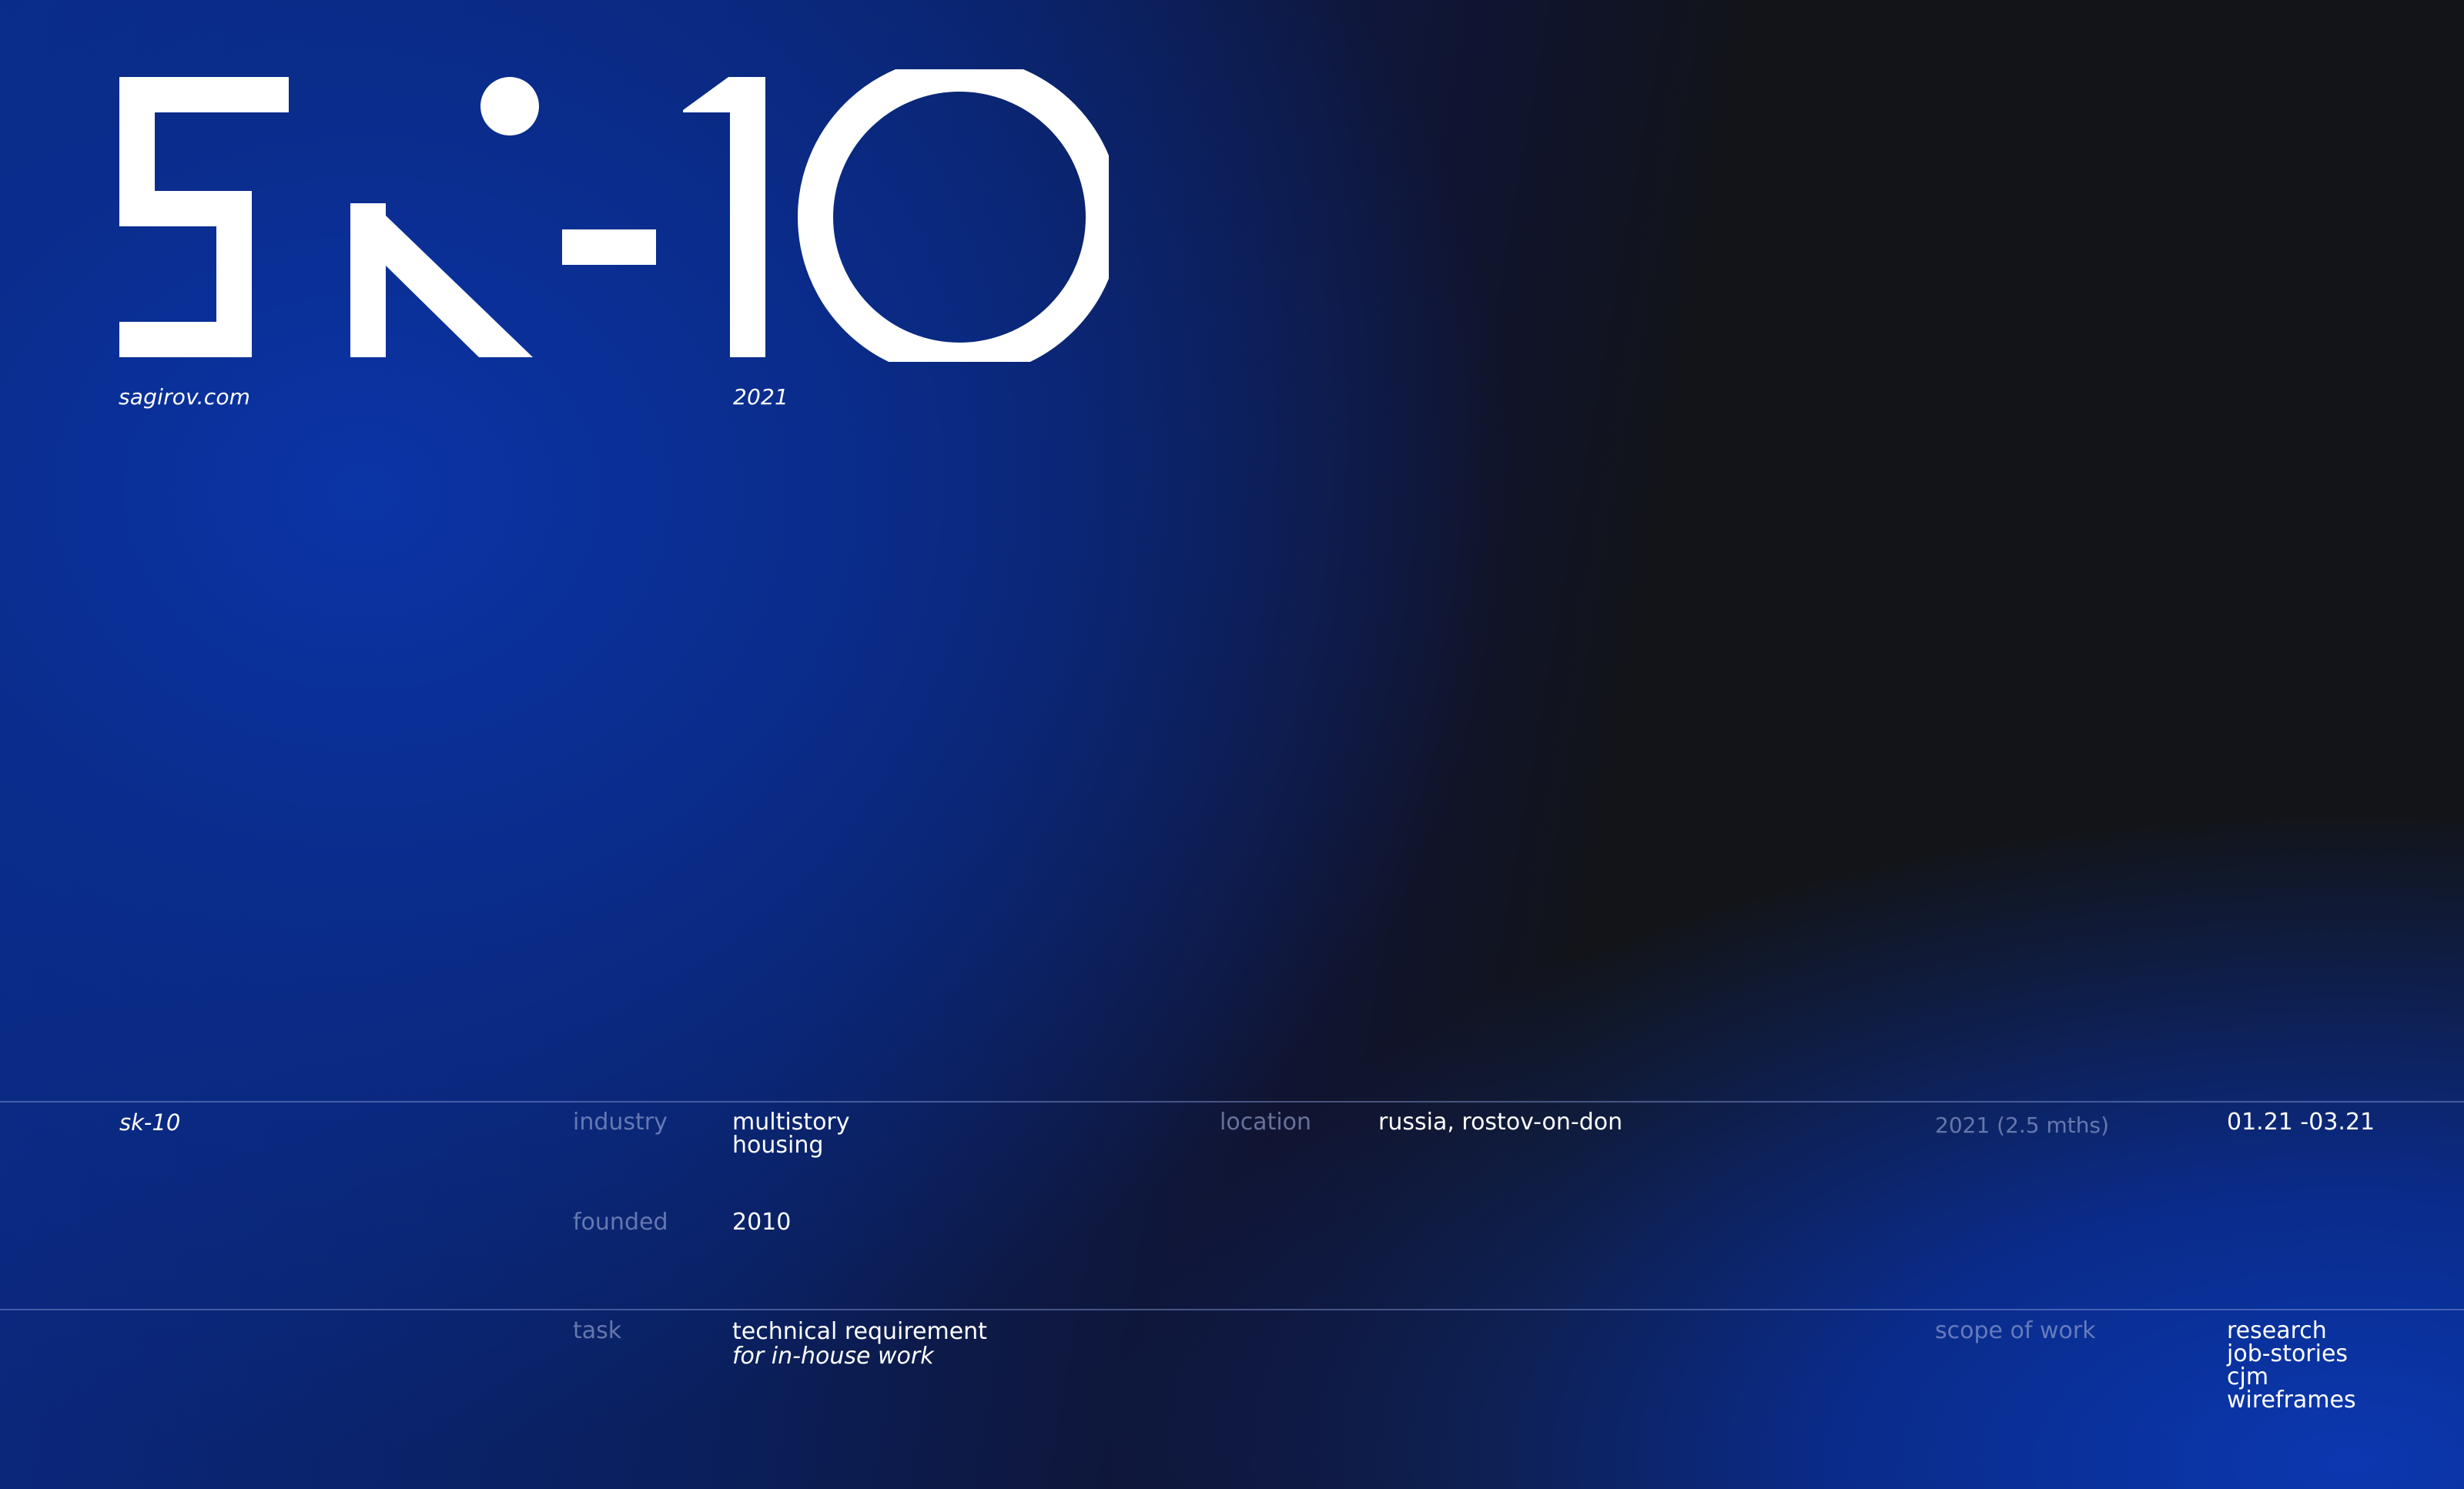 This screenshot has width=2464, height=1489. I want to click on task-line-2: for in-house work, so click(833, 1356).